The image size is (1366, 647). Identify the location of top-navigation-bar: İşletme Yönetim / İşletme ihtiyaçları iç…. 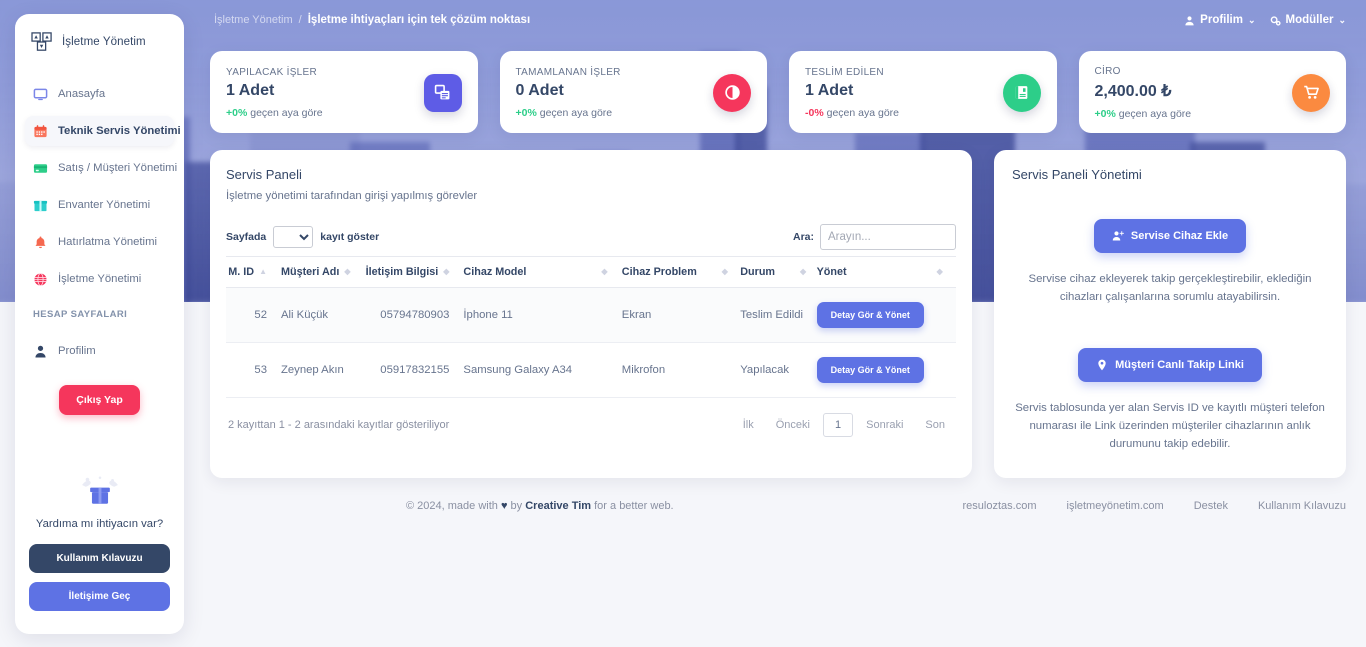
(781, 20).